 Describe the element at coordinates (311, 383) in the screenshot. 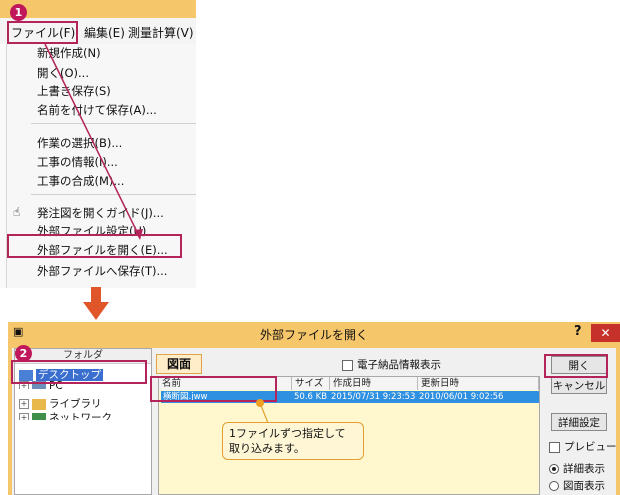

I see `column-size: サイズ` at that location.